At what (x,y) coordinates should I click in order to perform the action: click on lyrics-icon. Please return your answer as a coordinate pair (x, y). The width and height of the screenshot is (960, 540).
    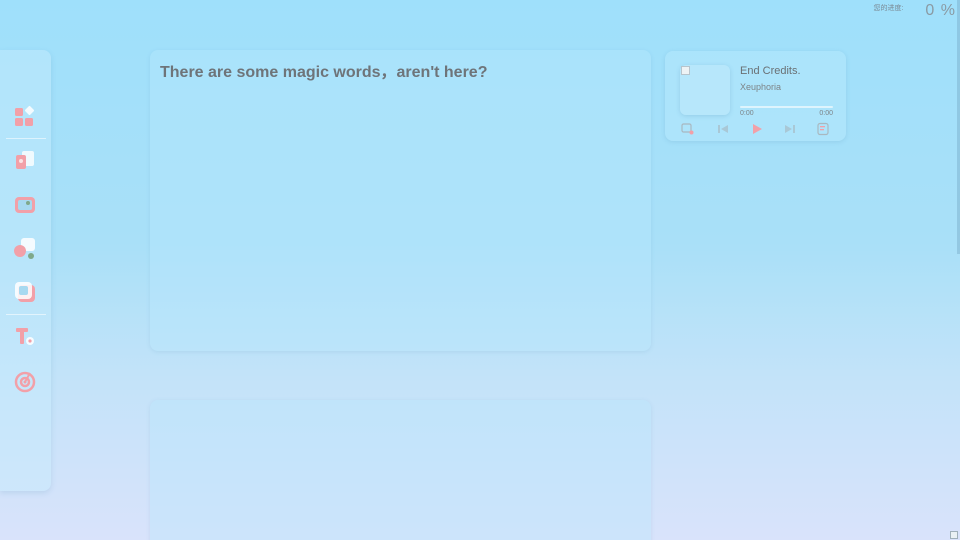
    Looking at the image, I should click on (823, 129).